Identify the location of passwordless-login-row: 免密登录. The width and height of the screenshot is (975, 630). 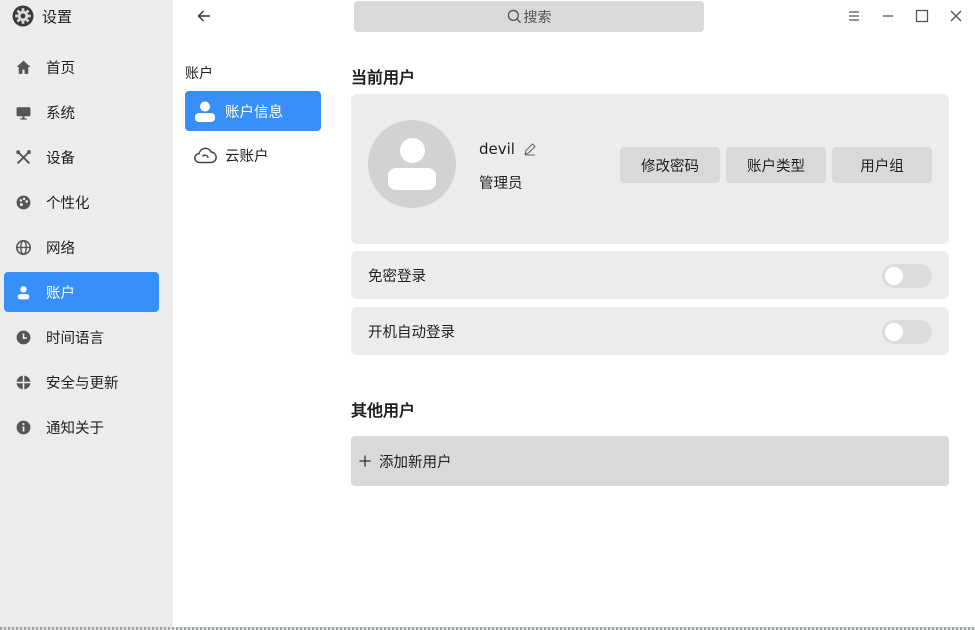
(650, 275).